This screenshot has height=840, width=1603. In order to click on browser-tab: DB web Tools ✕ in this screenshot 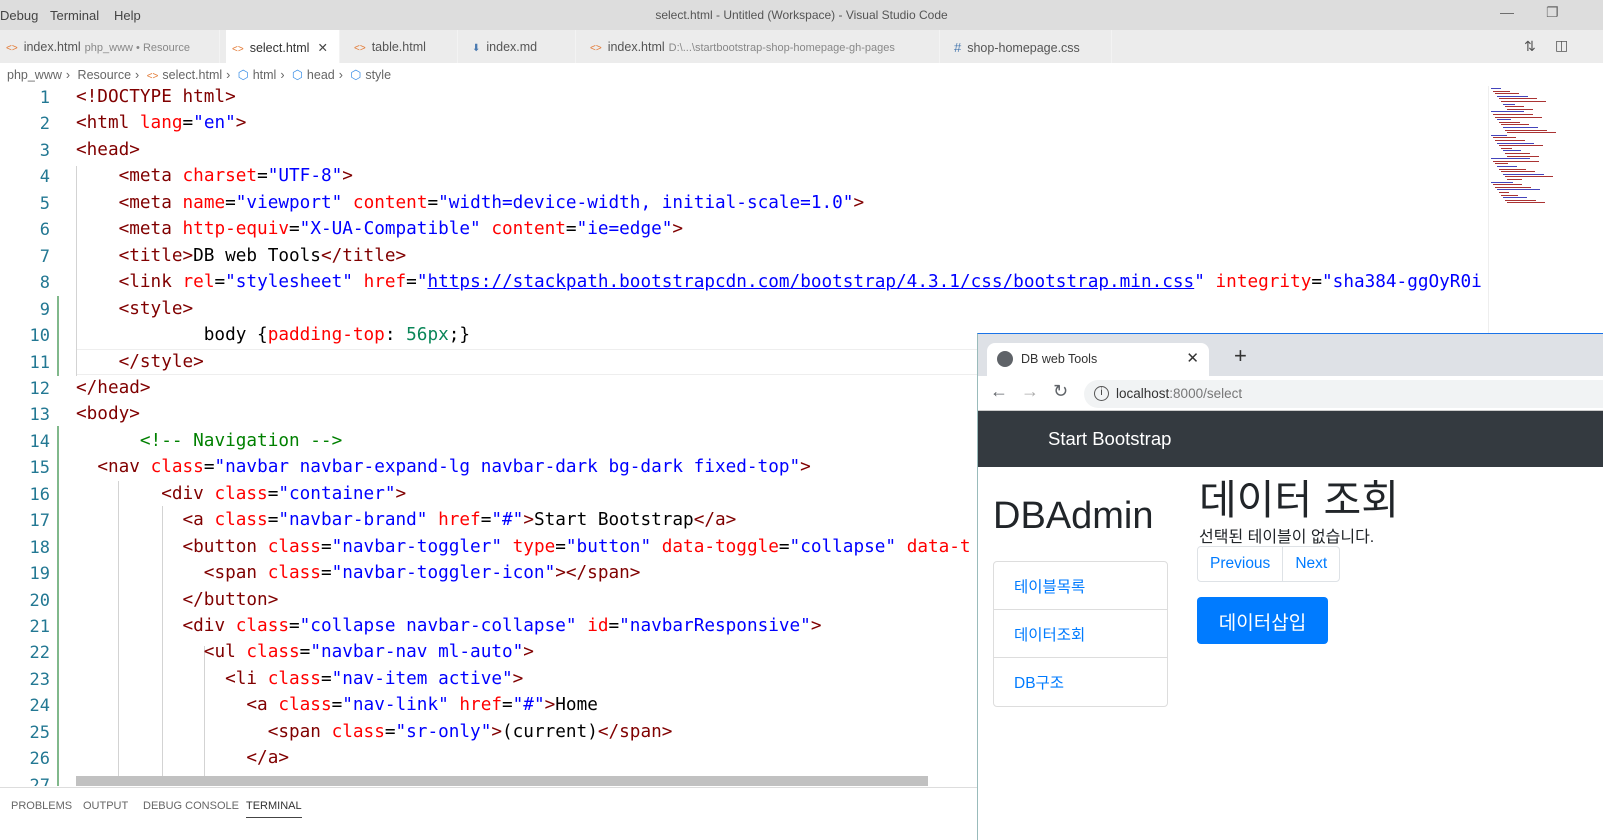, I will do `click(1098, 359)`.